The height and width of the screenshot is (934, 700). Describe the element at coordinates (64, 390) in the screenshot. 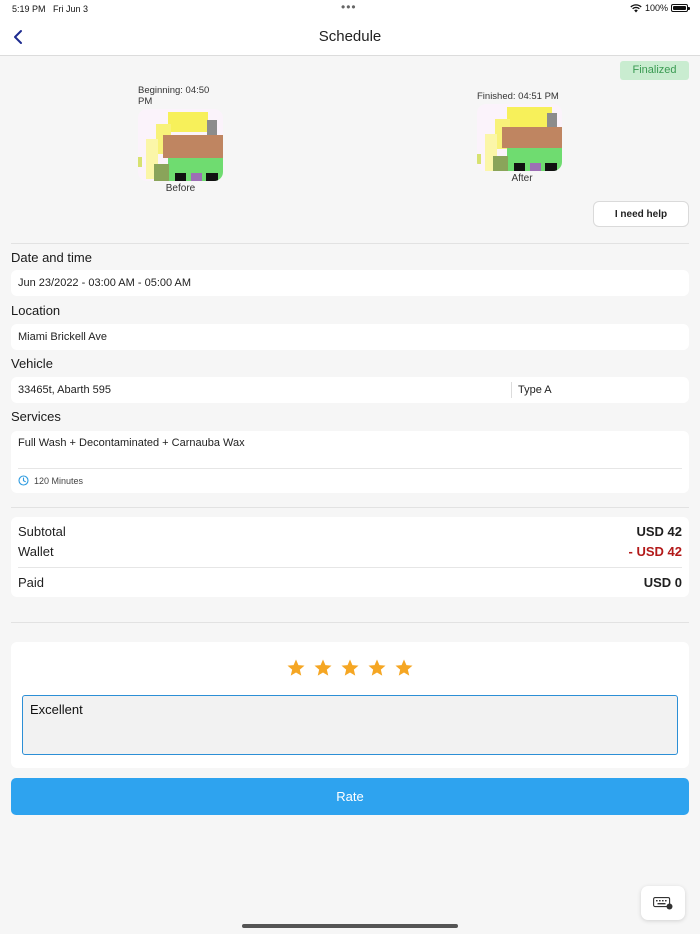

I see `vehicle-value: 33465t, Abarth 595` at that location.